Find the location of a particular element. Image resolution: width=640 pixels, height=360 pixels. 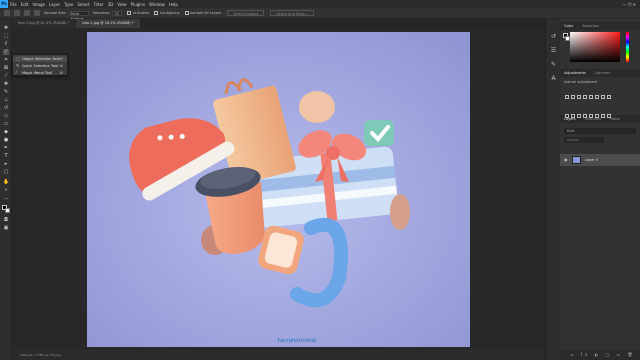

eyedropper-tool-icon: ⁄ is located at coordinates (6, 76).